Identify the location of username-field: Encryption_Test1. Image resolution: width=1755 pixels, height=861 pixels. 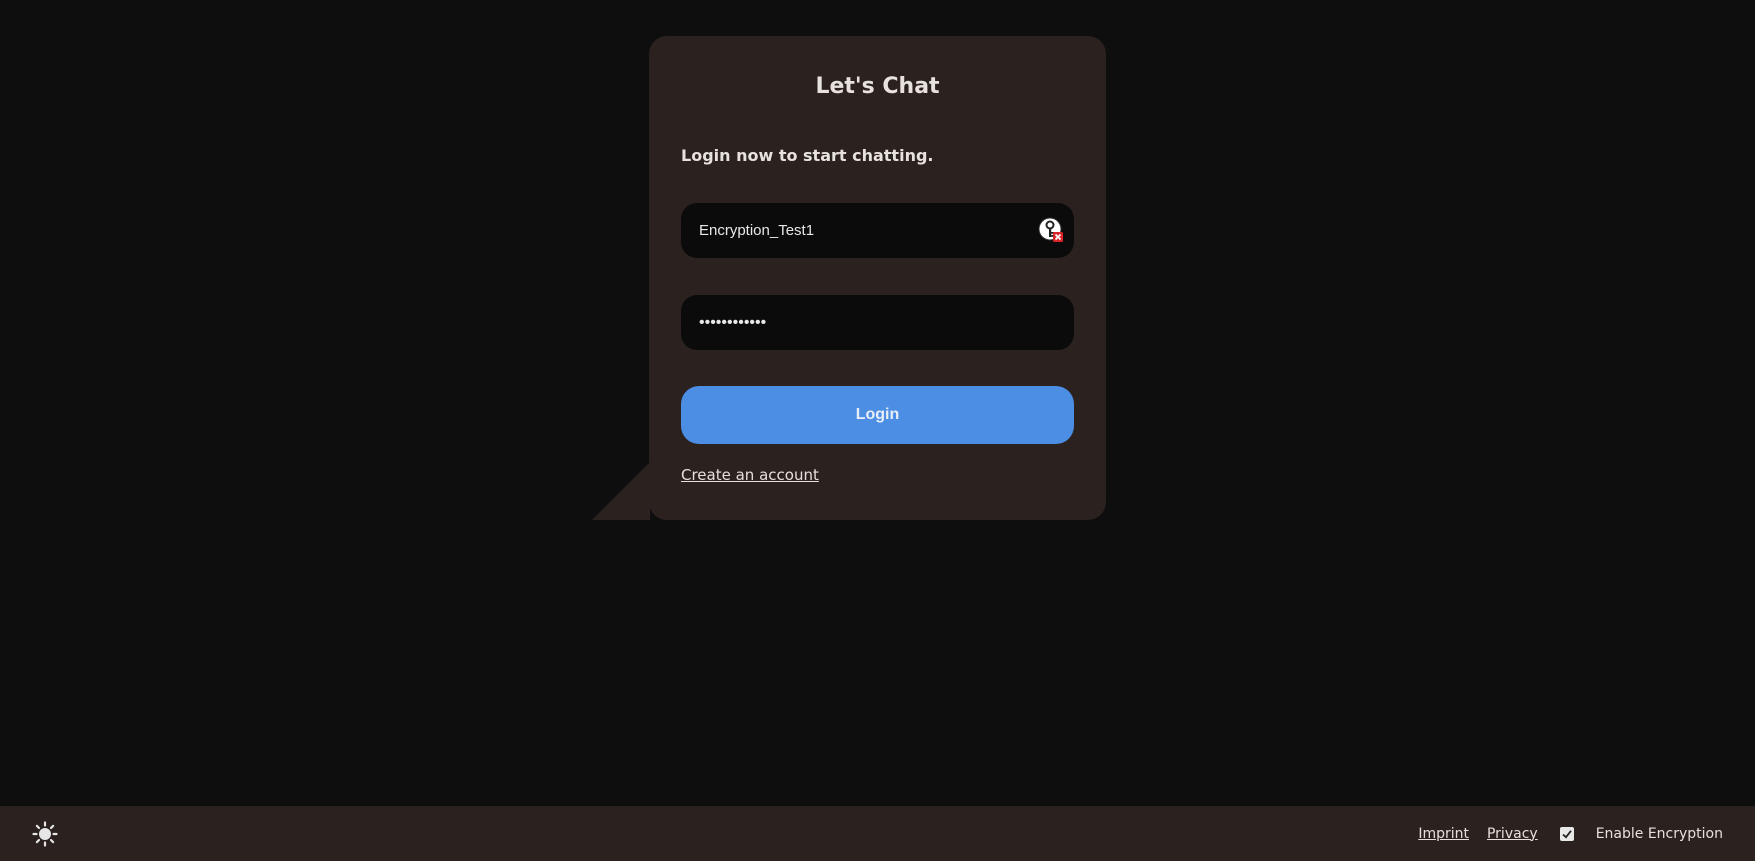
(877, 230).